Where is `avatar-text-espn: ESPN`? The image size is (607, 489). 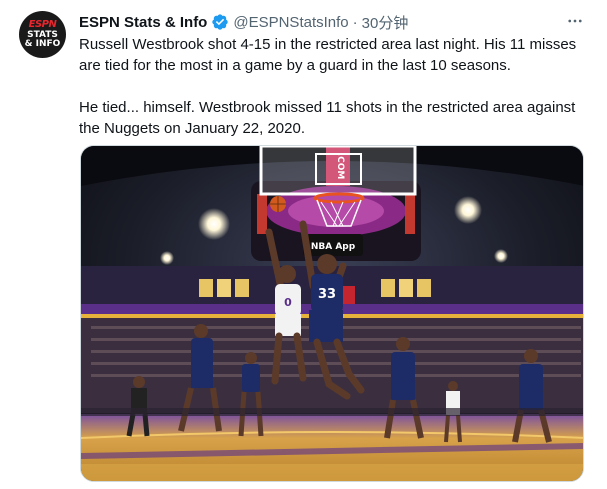 avatar-text-espn: ESPN is located at coordinates (42, 24).